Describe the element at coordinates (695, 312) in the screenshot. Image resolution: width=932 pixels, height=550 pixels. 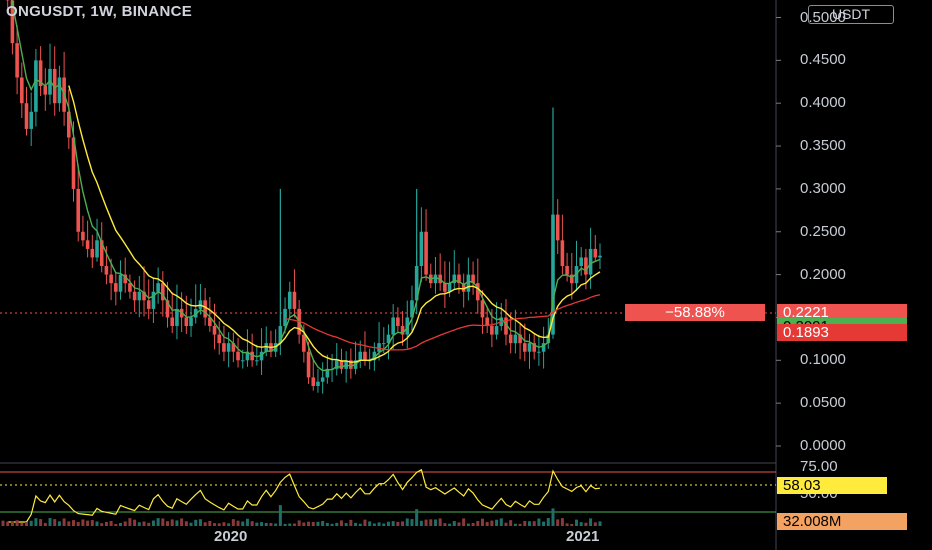
I see `change-percent-badge: −58.88%` at that location.